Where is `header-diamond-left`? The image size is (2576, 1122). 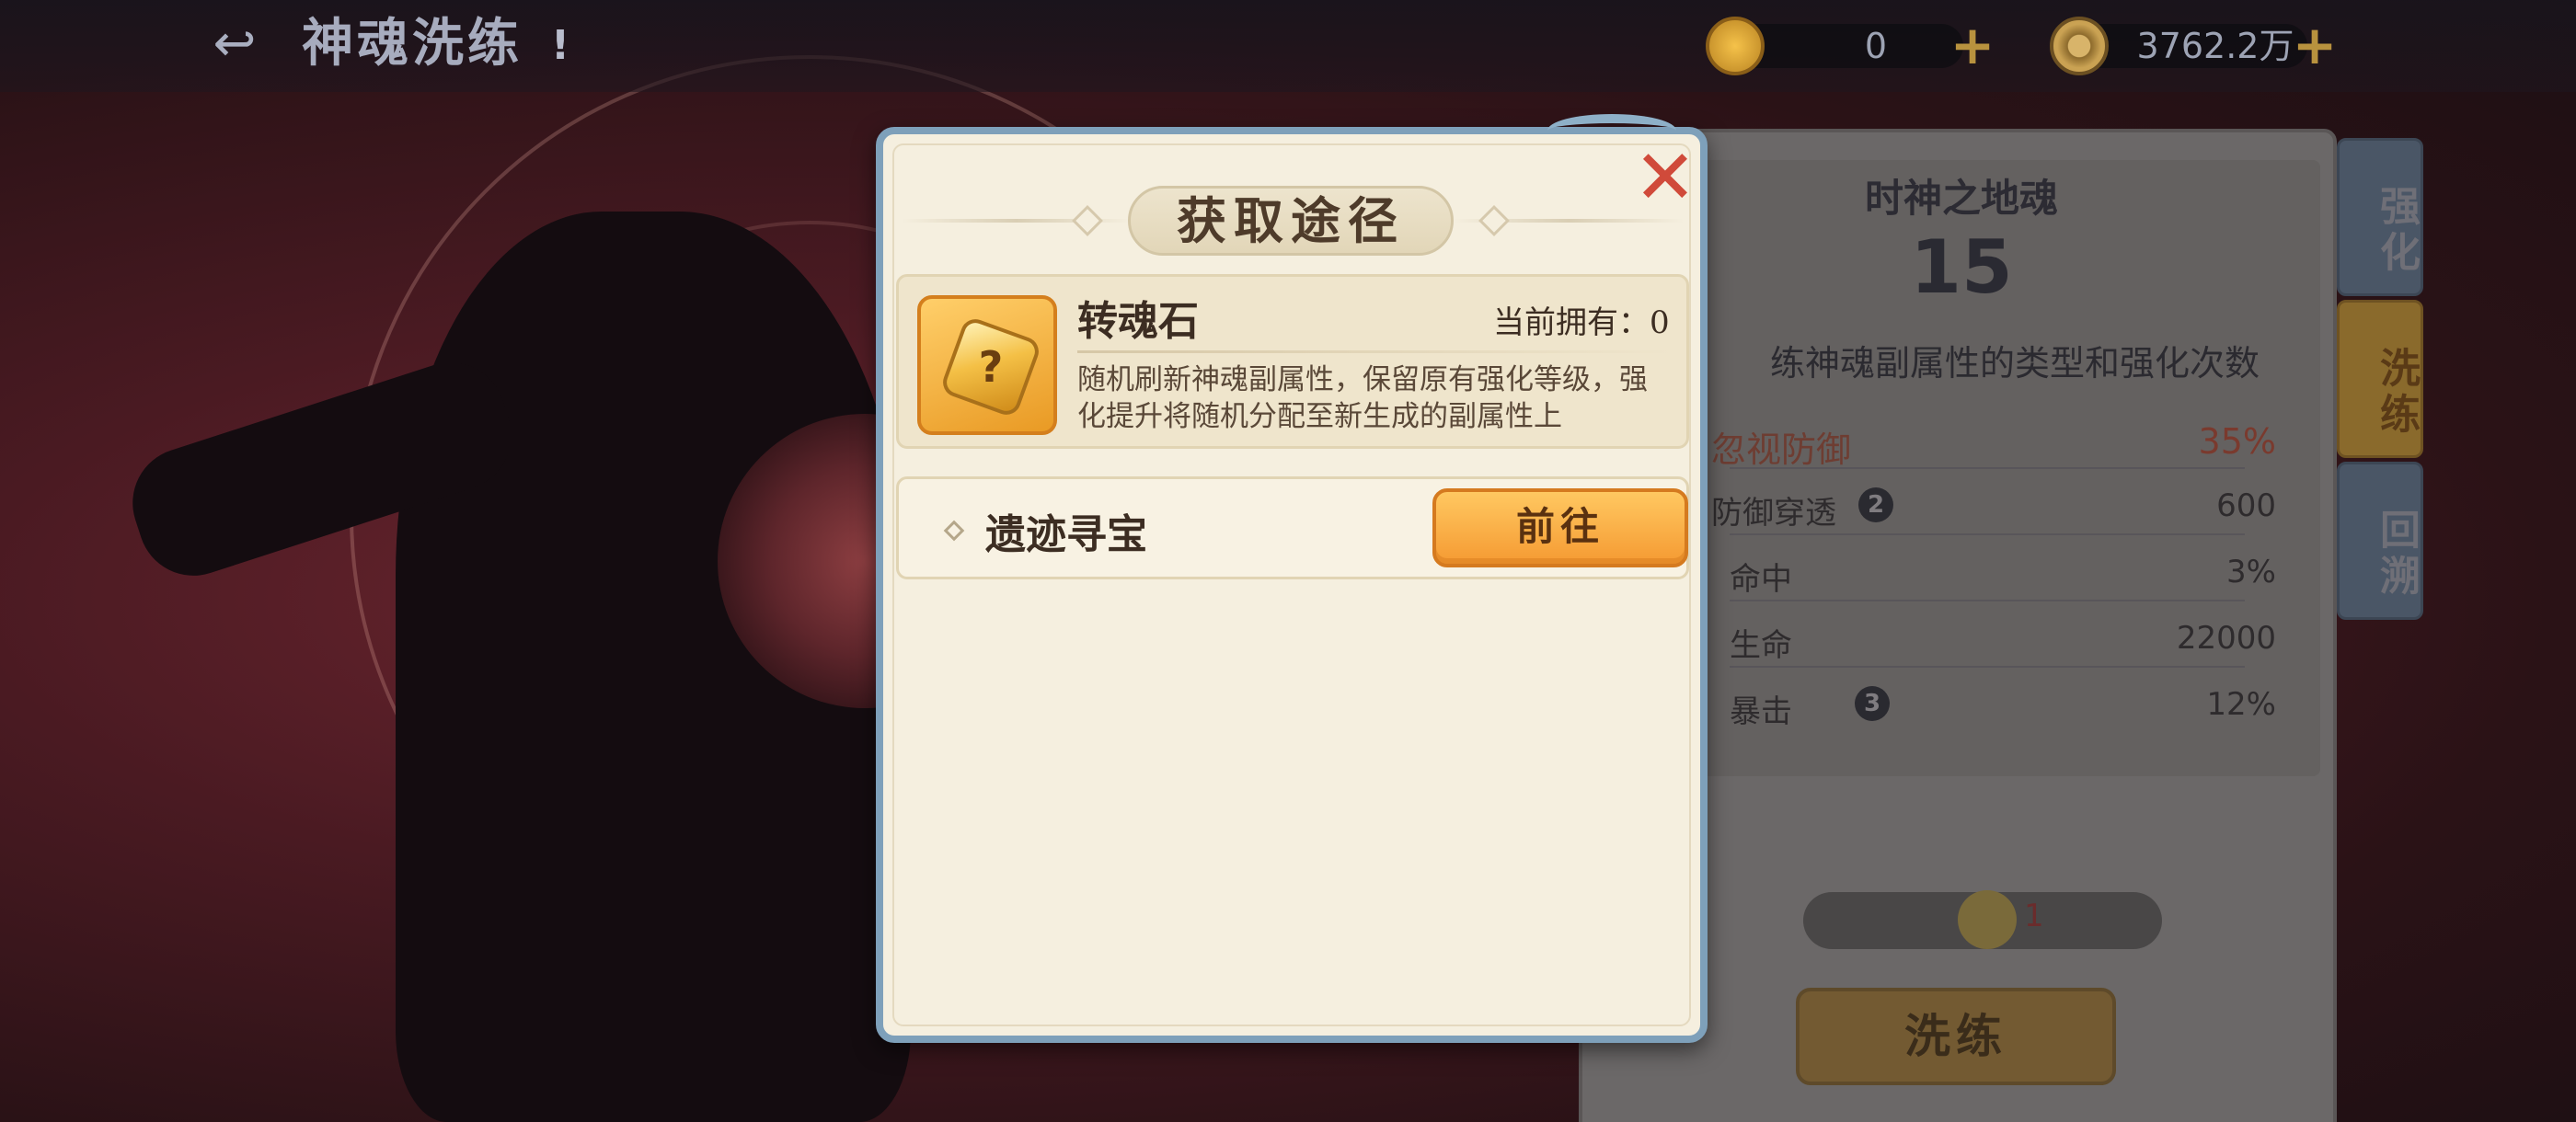 header-diamond-left is located at coordinates (1087, 221).